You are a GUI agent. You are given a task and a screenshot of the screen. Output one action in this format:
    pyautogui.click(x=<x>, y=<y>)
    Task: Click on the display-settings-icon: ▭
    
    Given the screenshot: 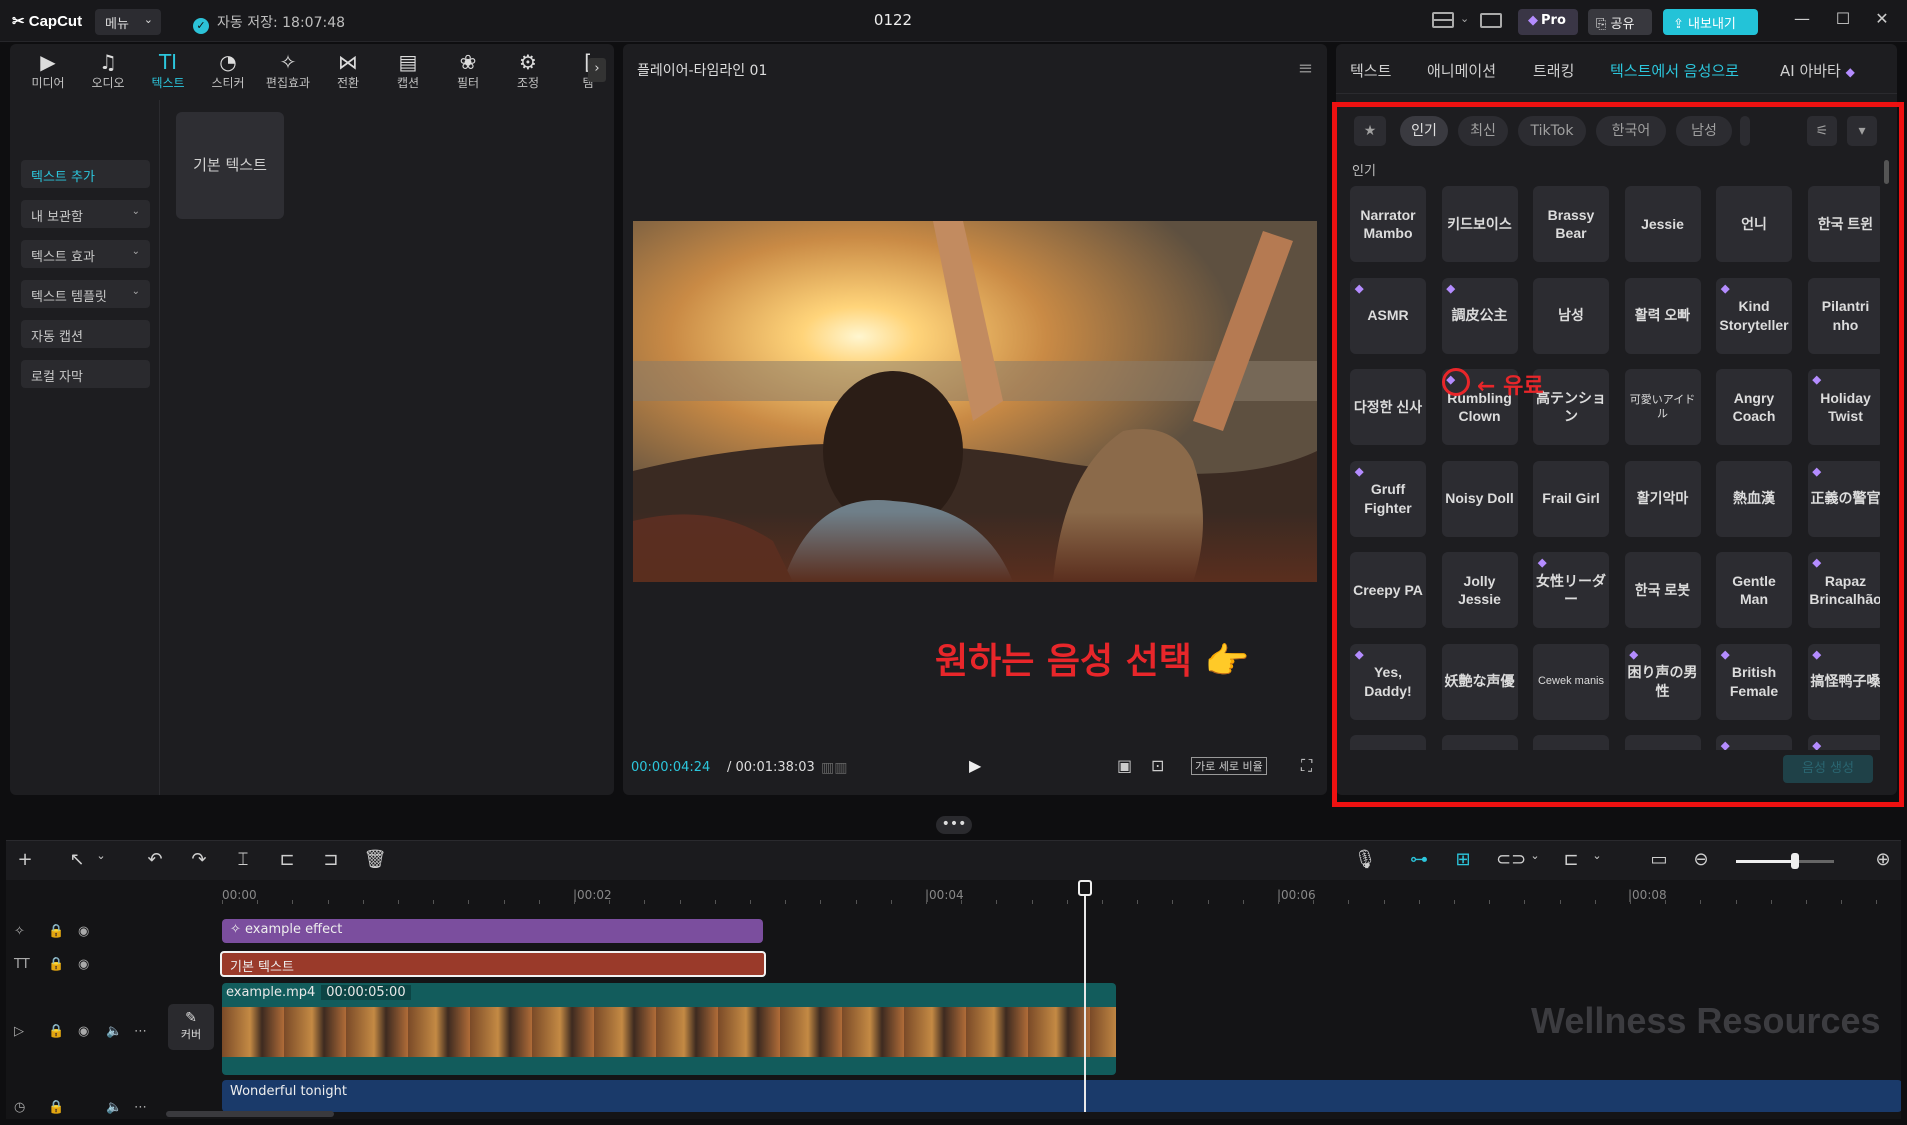 What is the action you would take?
    pyautogui.click(x=1659, y=859)
    